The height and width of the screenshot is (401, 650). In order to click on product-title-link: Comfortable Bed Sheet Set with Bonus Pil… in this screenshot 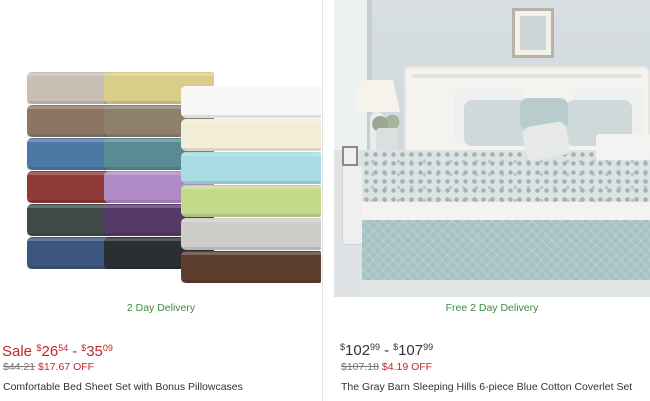, I will do `click(123, 387)`.